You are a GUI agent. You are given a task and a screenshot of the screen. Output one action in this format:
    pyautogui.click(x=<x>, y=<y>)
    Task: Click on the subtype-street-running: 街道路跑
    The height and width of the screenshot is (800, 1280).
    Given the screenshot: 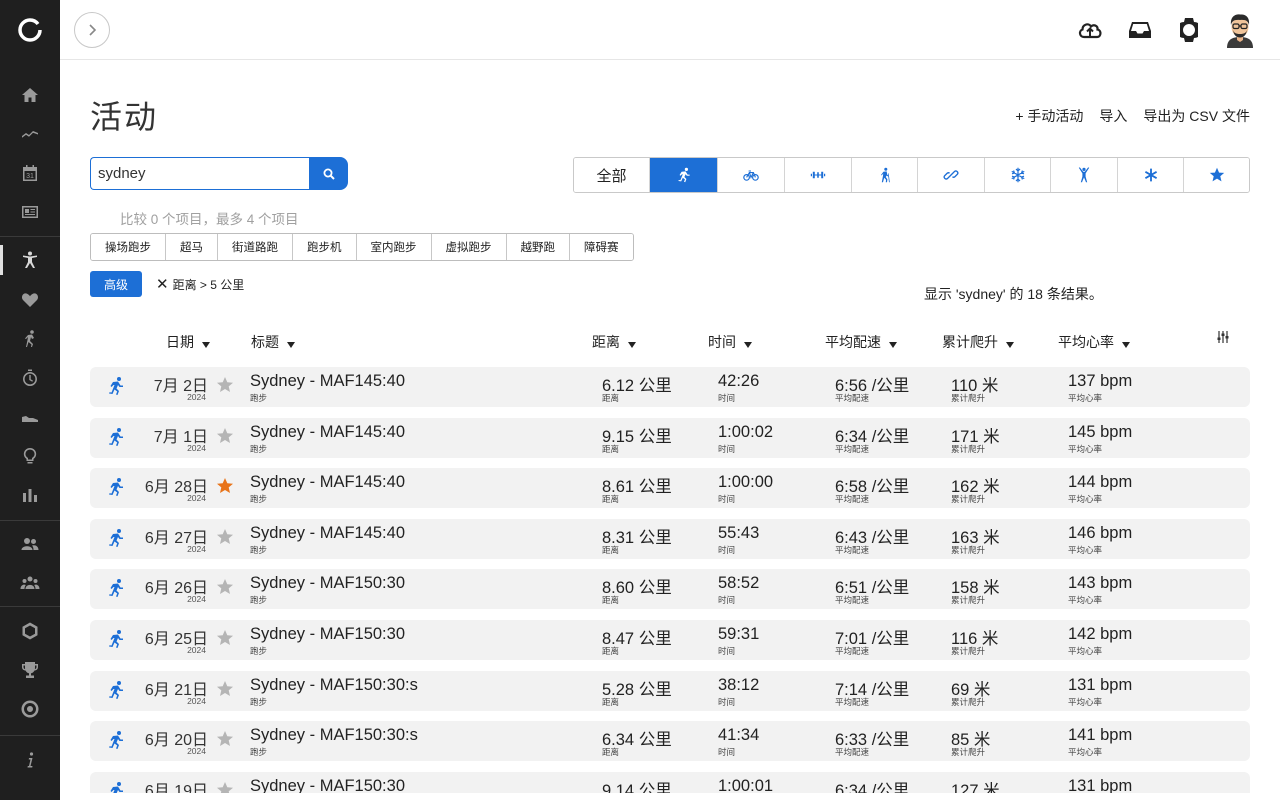 What is the action you would take?
    pyautogui.click(x=255, y=247)
    